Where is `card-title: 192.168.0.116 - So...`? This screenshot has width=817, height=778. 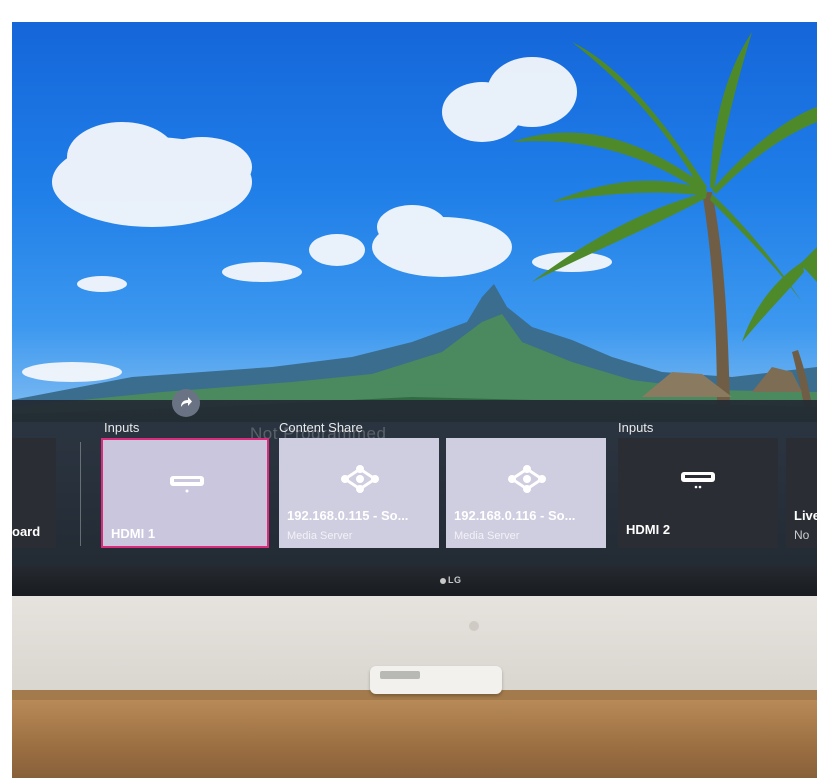
card-title: 192.168.0.116 - So... is located at coordinates (515, 515).